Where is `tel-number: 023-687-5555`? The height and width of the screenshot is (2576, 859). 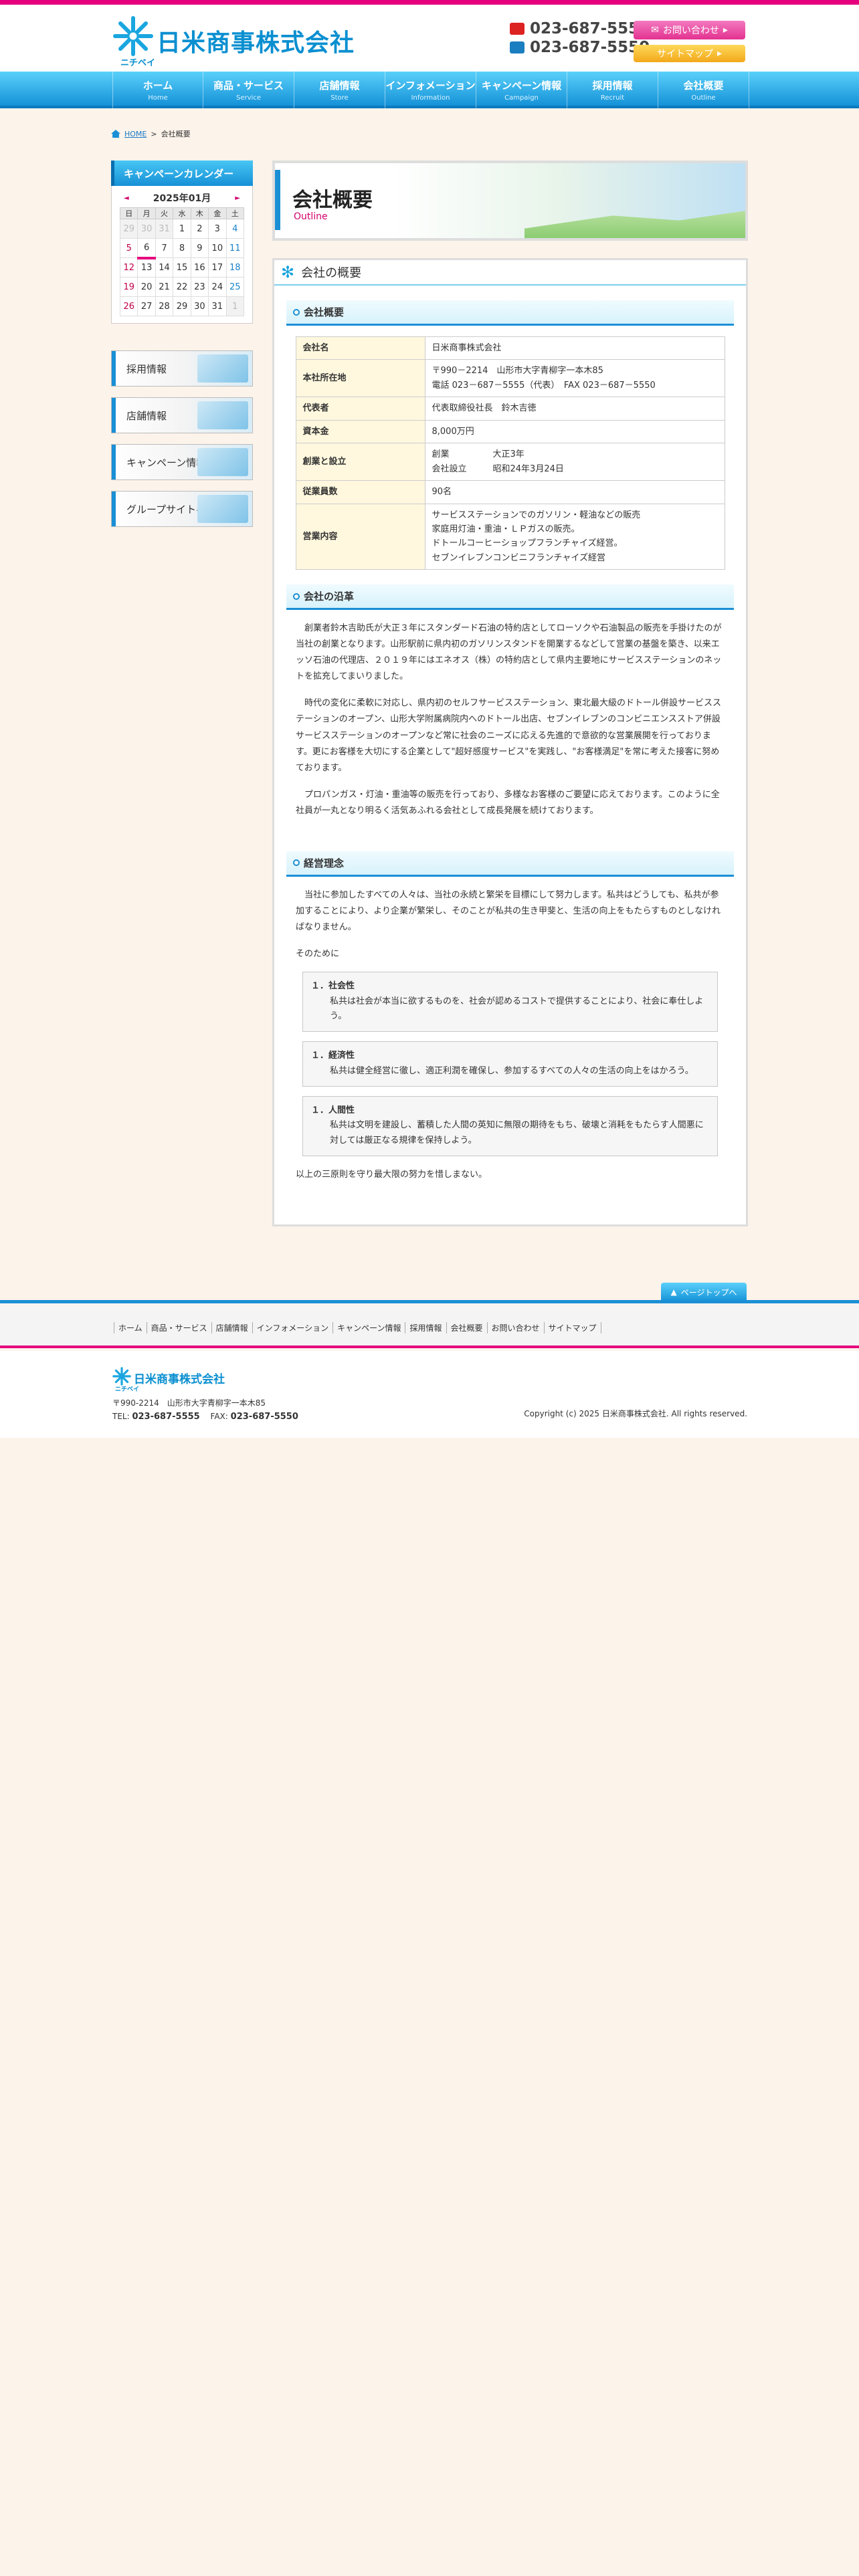
tel-number: 023-687-5555 is located at coordinates (580, 28).